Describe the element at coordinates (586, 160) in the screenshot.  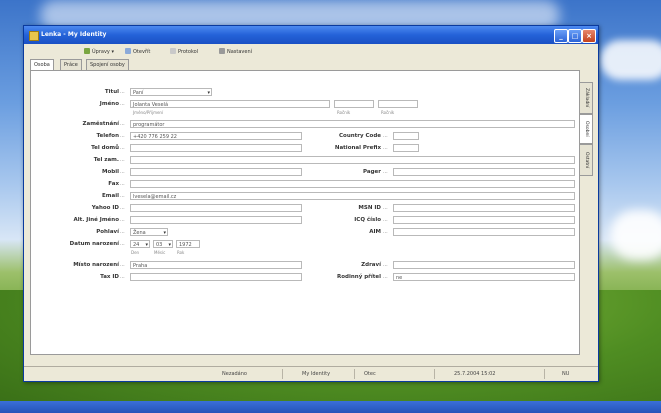
I see `vtab-ostatni: Ostatní` at that location.